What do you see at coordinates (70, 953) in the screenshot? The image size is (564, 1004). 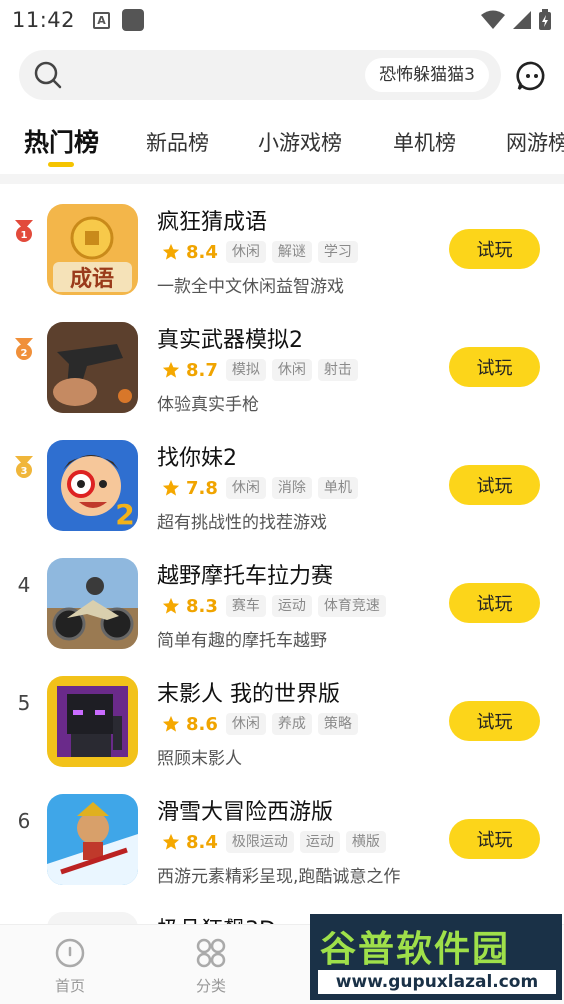 I see `home-icon` at bounding box center [70, 953].